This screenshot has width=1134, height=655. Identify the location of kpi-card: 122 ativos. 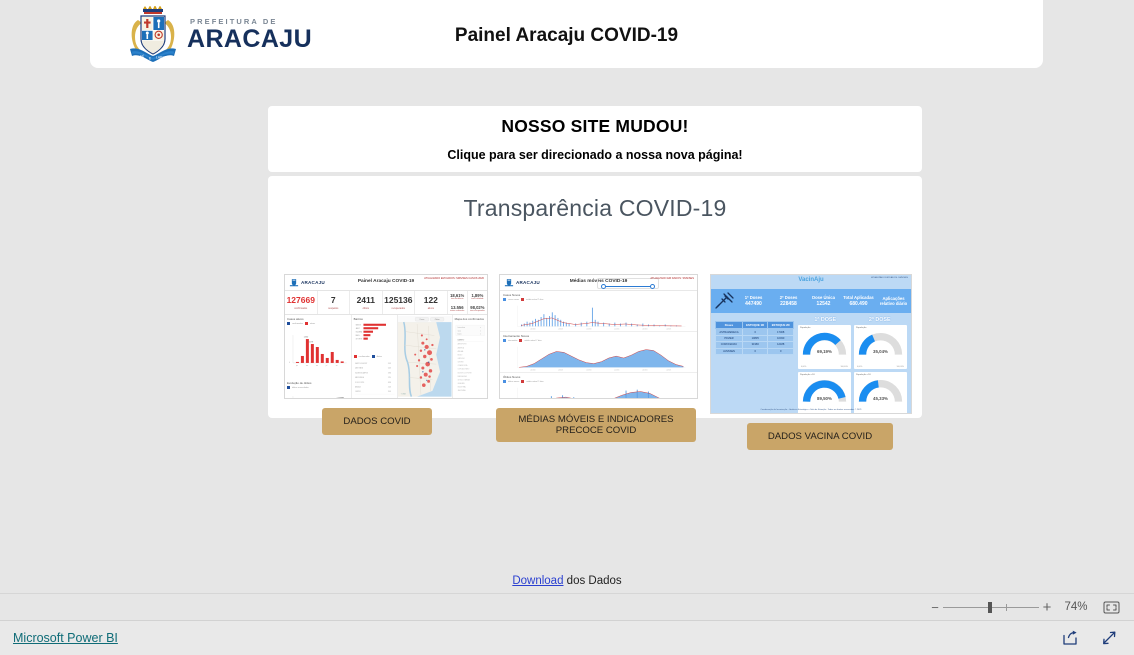
(431, 302).